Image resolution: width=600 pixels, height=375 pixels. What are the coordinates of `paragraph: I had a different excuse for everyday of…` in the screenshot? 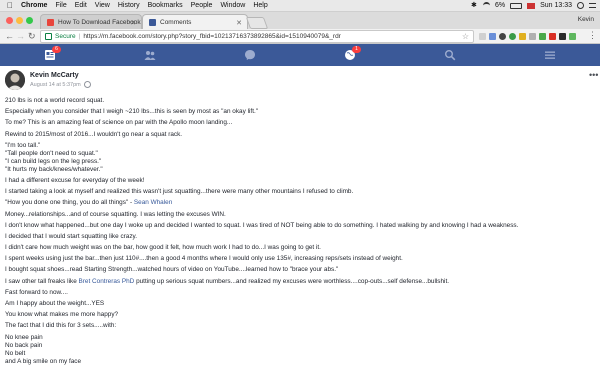 It's located at (75, 180).